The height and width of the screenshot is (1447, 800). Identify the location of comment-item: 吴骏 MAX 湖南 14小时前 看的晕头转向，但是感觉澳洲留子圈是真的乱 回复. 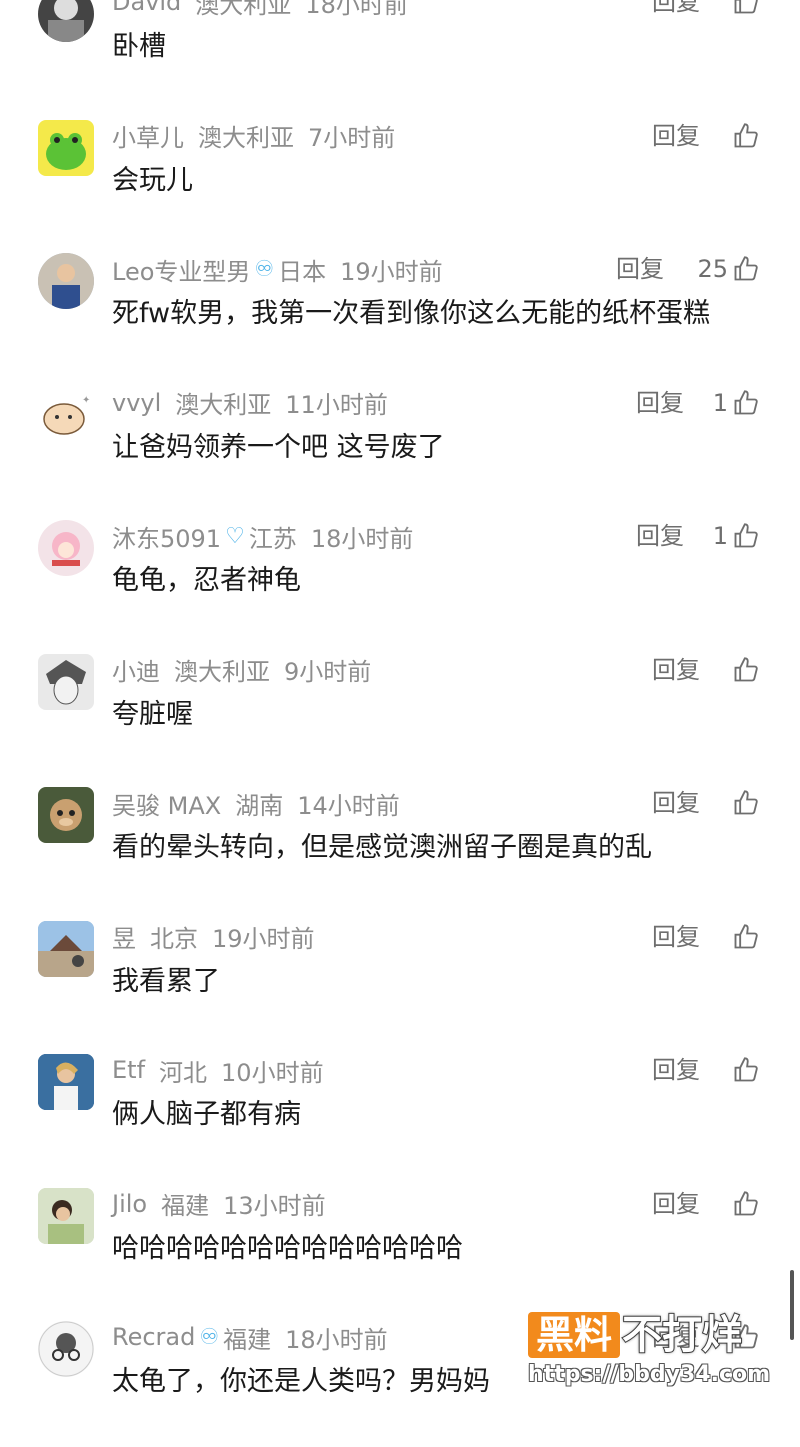
(400, 846).